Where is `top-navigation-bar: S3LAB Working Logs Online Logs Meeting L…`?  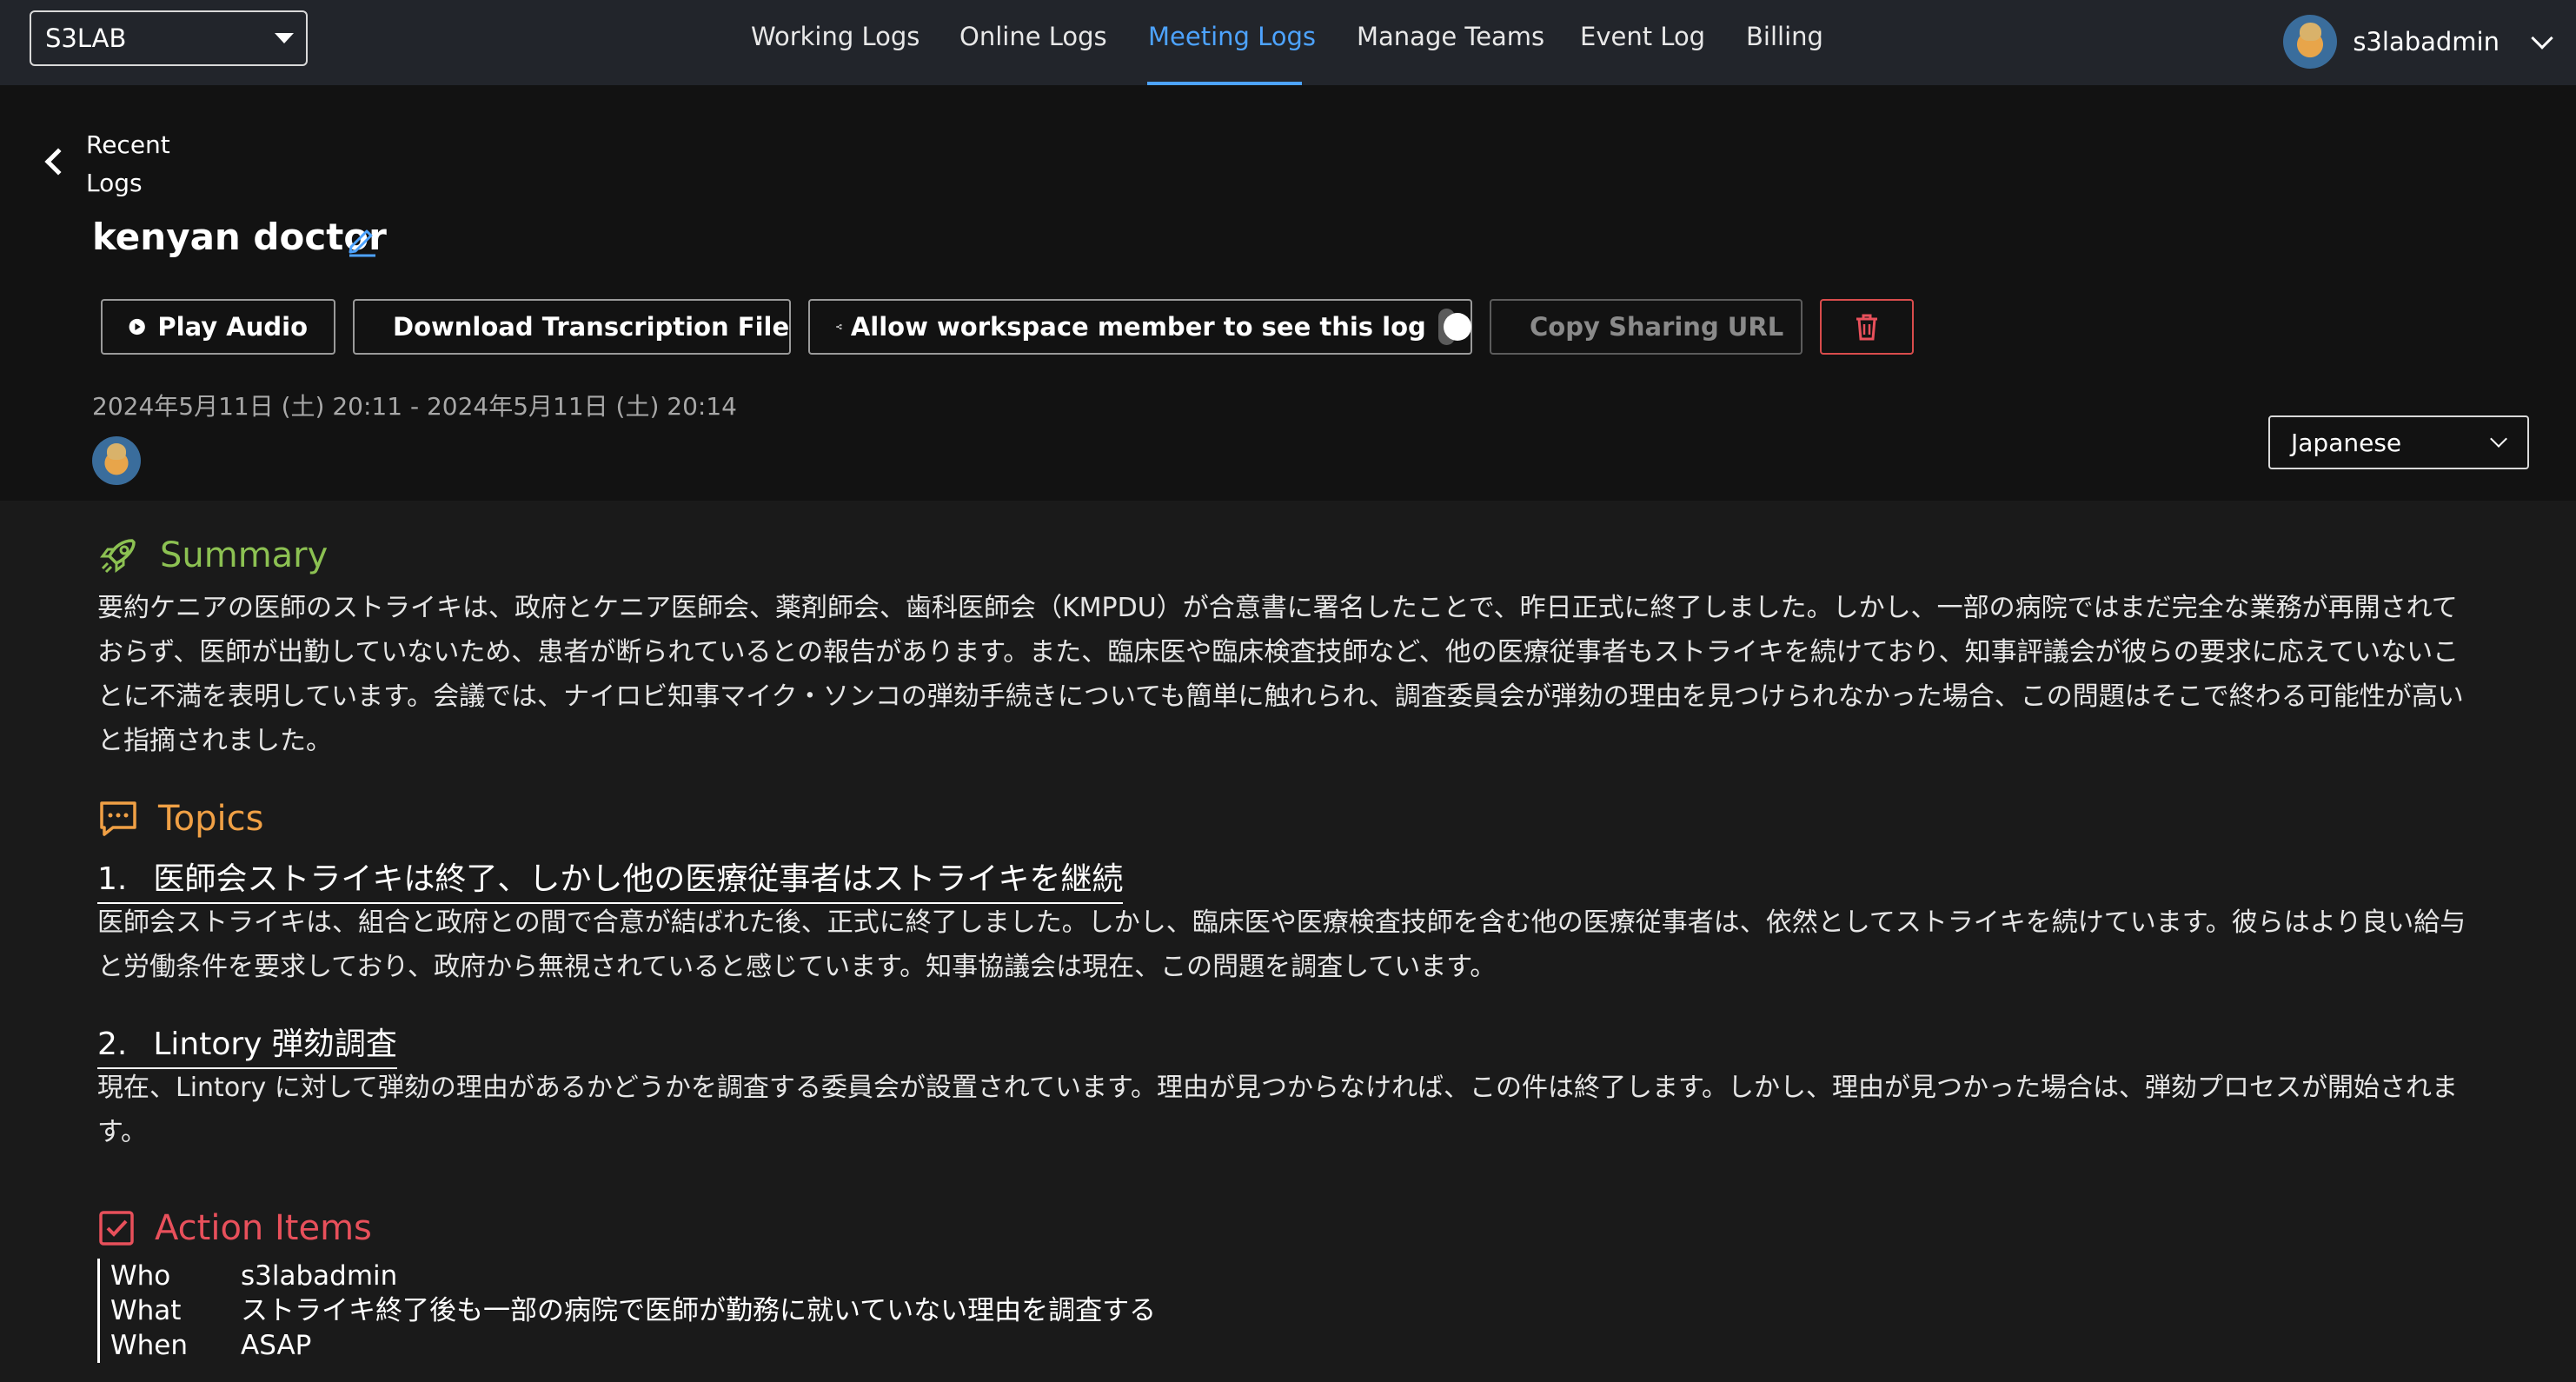 top-navigation-bar: S3LAB Working Logs Online Logs Meeting L… is located at coordinates (1288, 42).